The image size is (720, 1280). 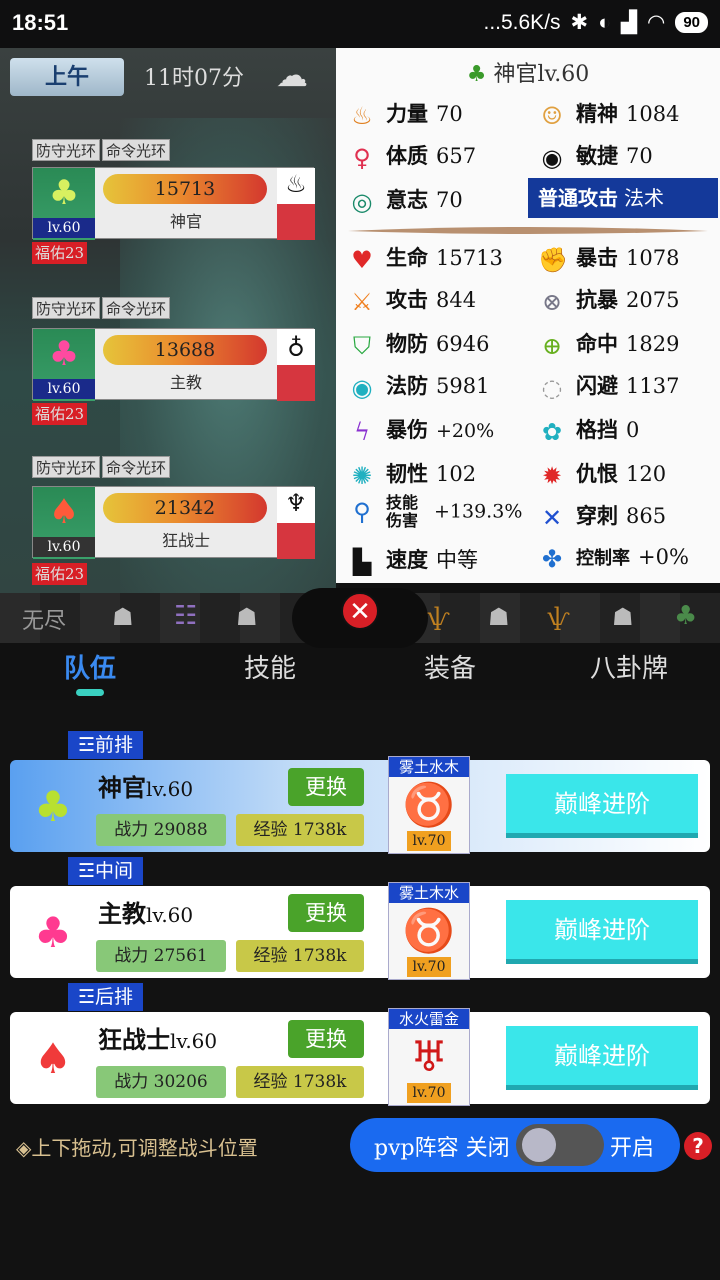 What do you see at coordinates (613, 558) in the screenshot?
I see `stat-control: ✤ 控制率 +0%` at bounding box center [613, 558].